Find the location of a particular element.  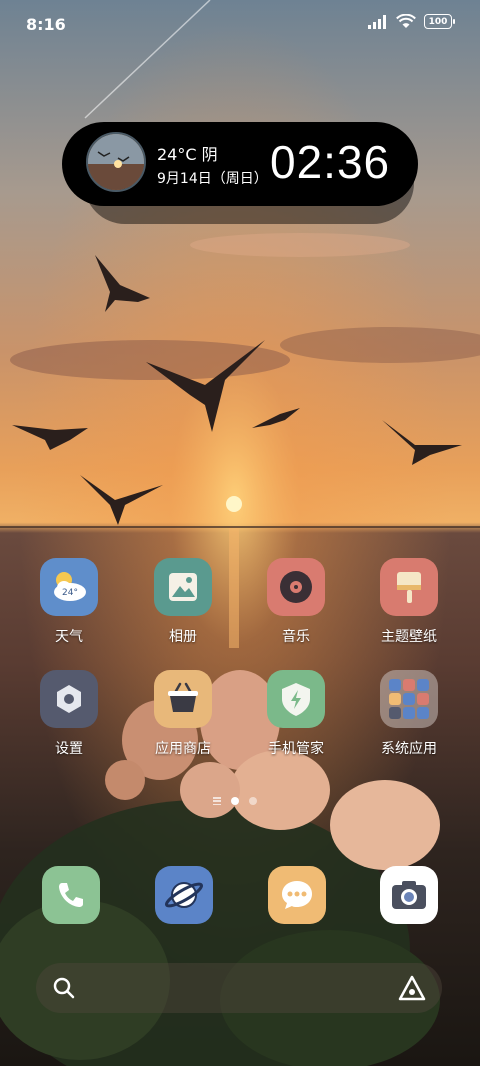

battery-level: 100 is located at coordinates (438, 21).